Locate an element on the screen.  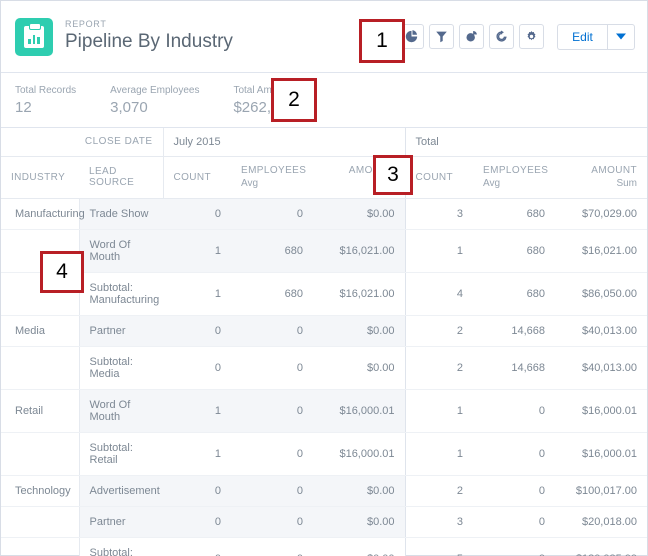
annotation-badge-4: 4 is located at coordinates (62, 272).